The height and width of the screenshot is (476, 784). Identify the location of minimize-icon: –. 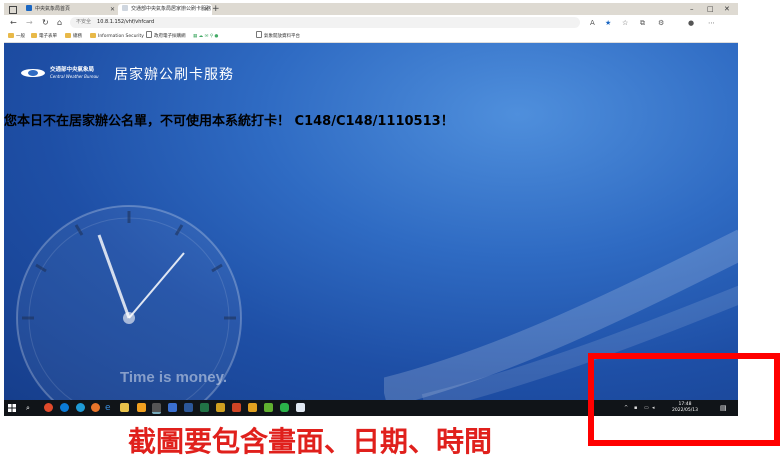
(692, 9).